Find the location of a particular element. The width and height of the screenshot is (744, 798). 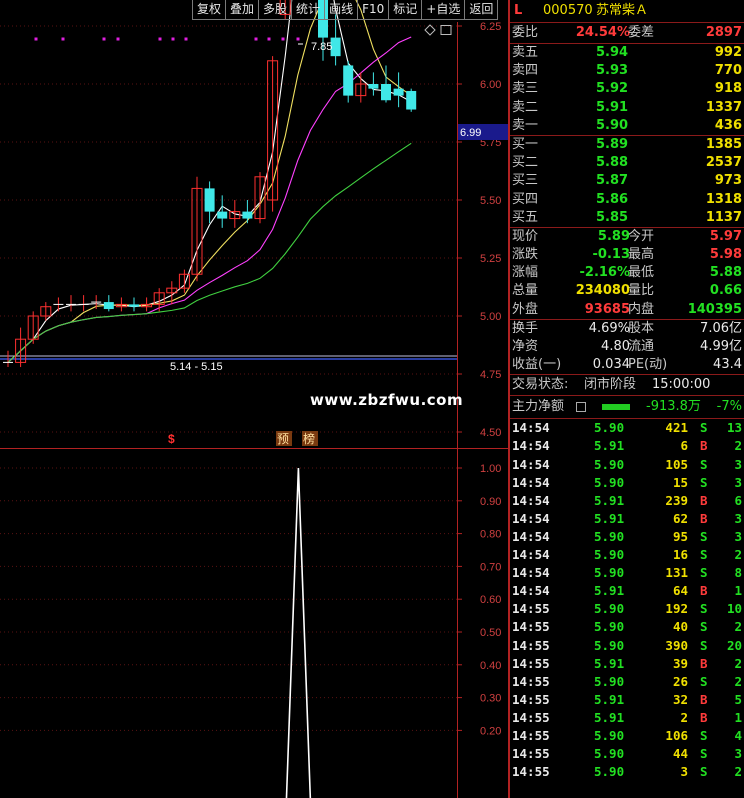

buy-price: 5.85 is located at coordinates (612, 217).